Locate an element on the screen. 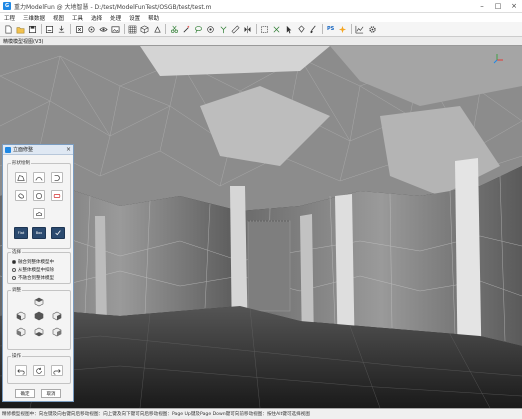 The width and height of the screenshot is (522, 419). brush-icon is located at coordinates (313, 29).